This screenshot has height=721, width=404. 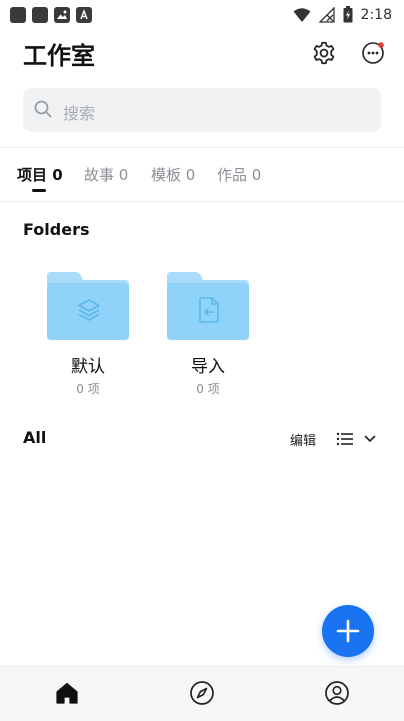 What do you see at coordinates (202, 15) in the screenshot?
I see `status-bar: 2:18` at bounding box center [202, 15].